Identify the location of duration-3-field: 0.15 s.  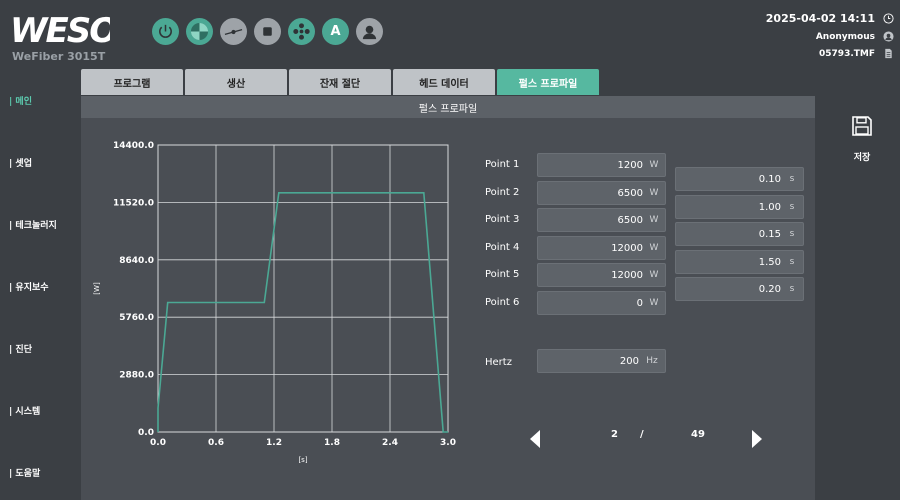
(739, 234).